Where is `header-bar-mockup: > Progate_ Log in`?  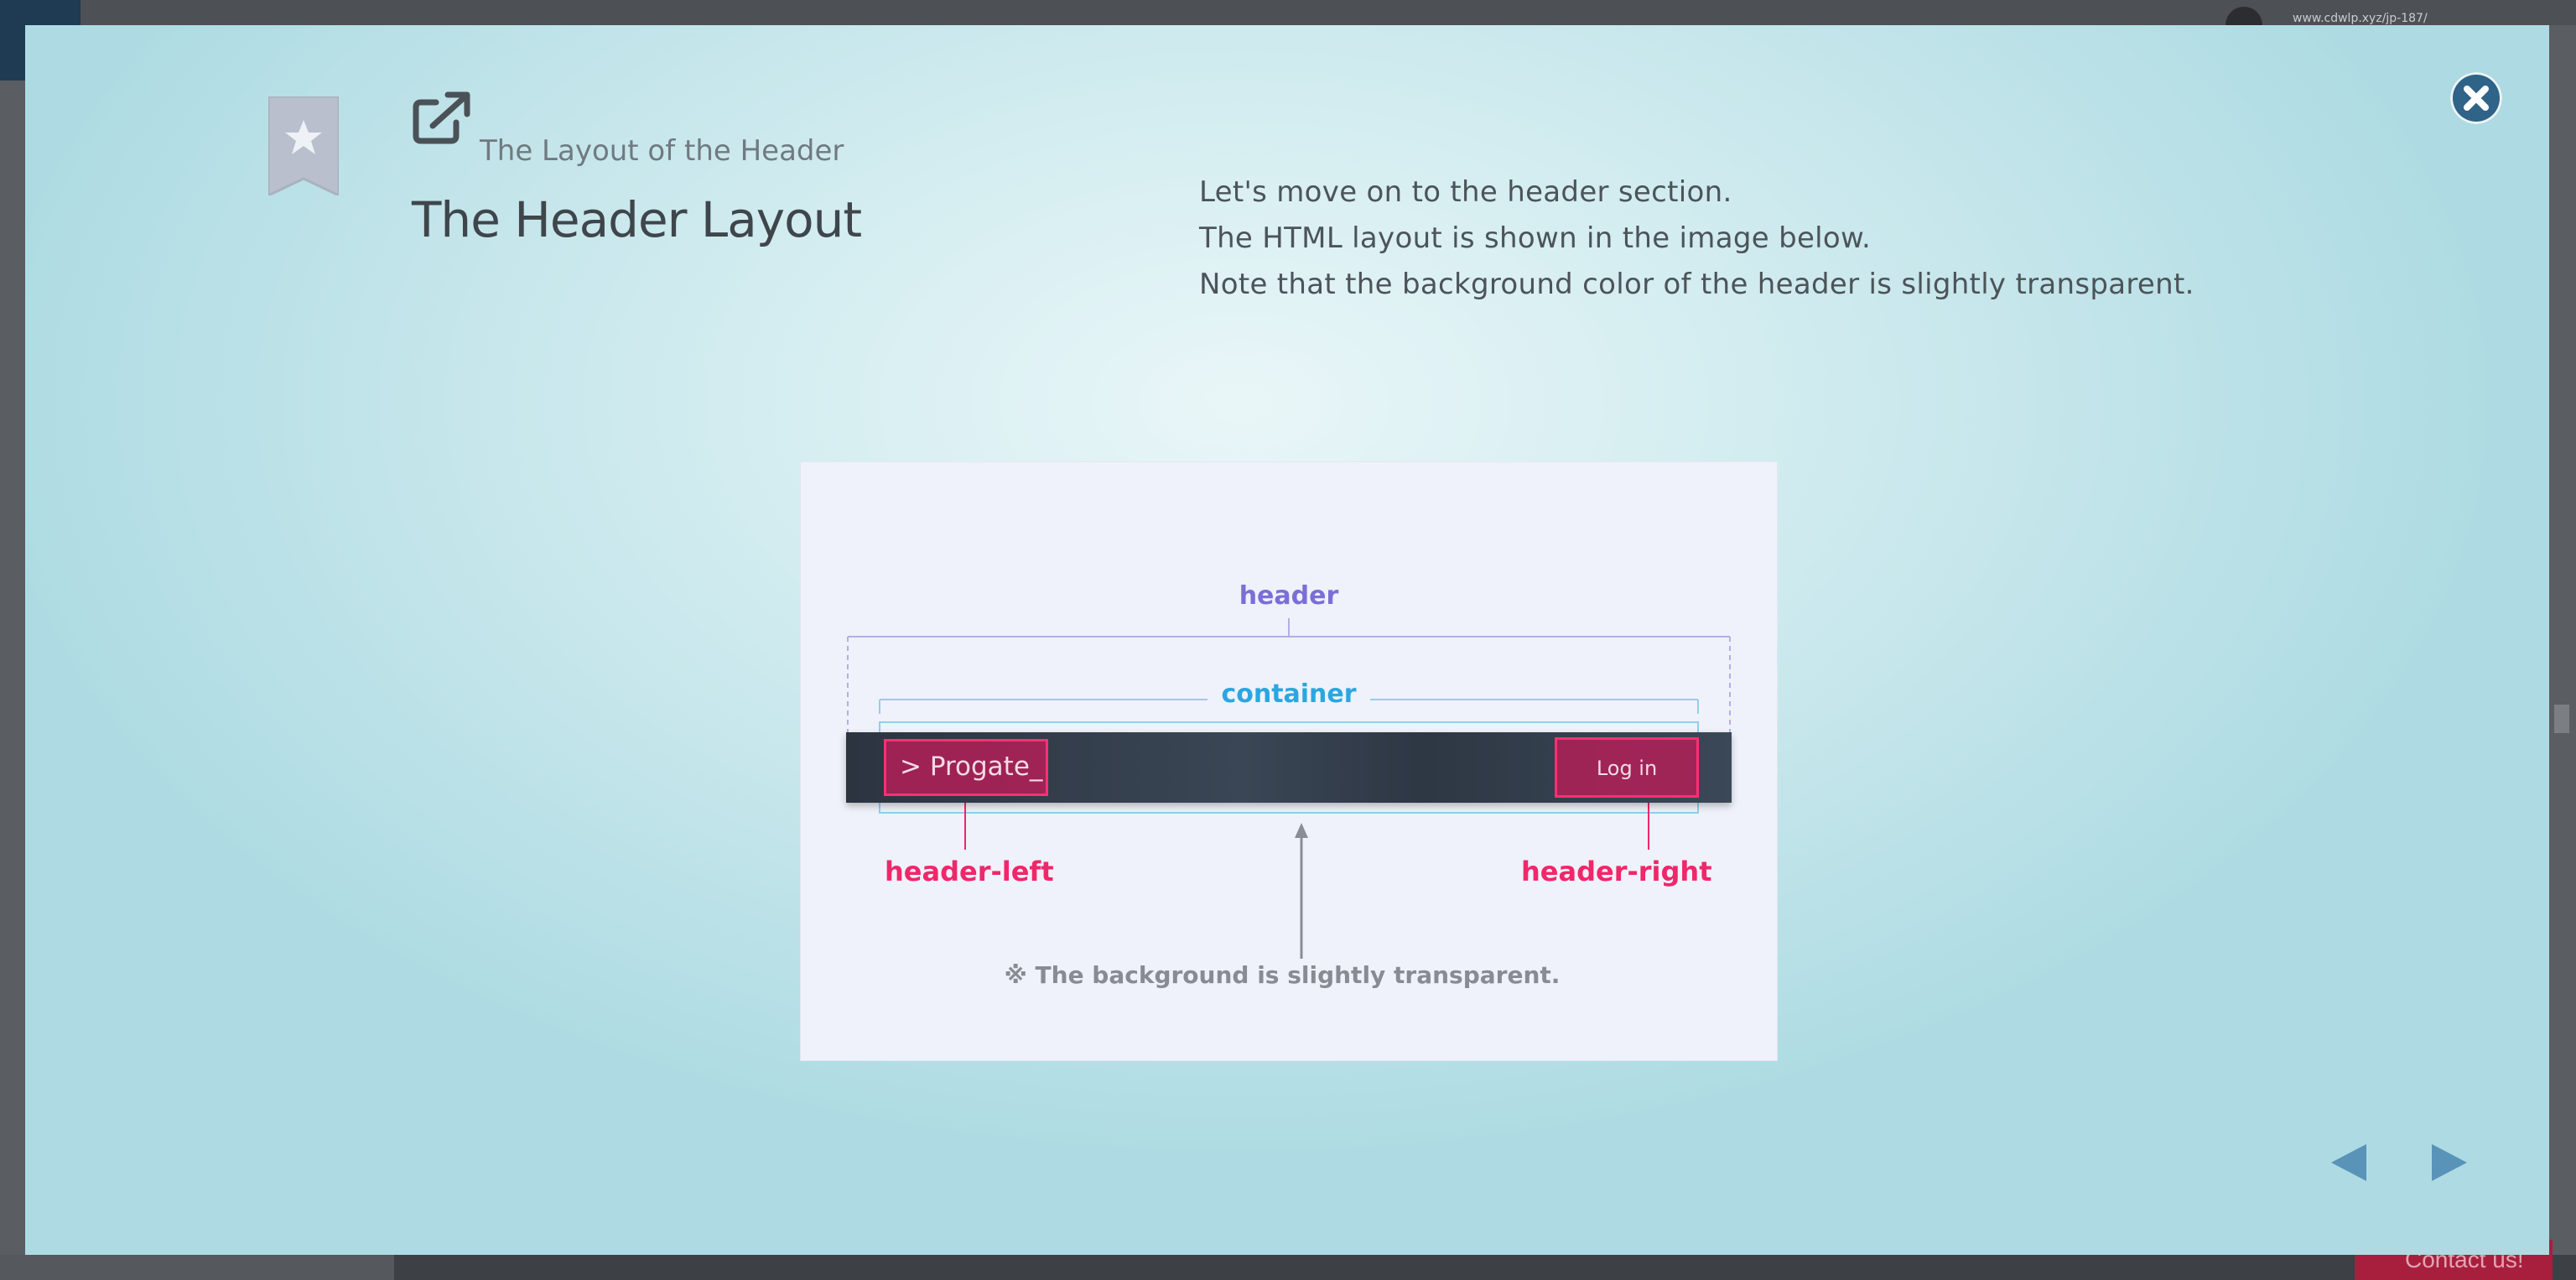 header-bar-mockup: > Progate_ Log in is located at coordinates (1289, 767).